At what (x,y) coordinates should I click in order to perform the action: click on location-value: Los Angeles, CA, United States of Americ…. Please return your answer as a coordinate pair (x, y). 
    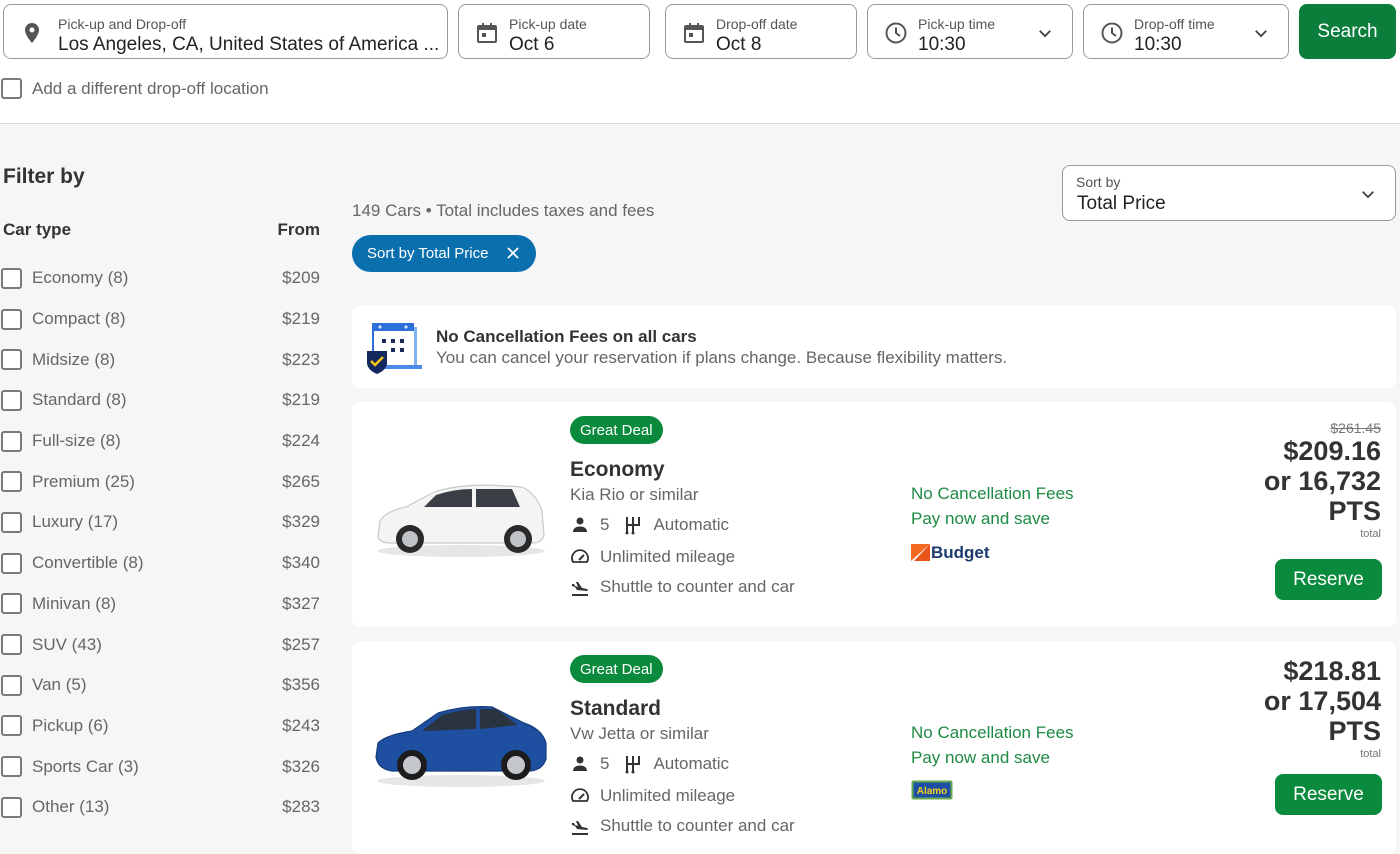
    Looking at the image, I should click on (249, 44).